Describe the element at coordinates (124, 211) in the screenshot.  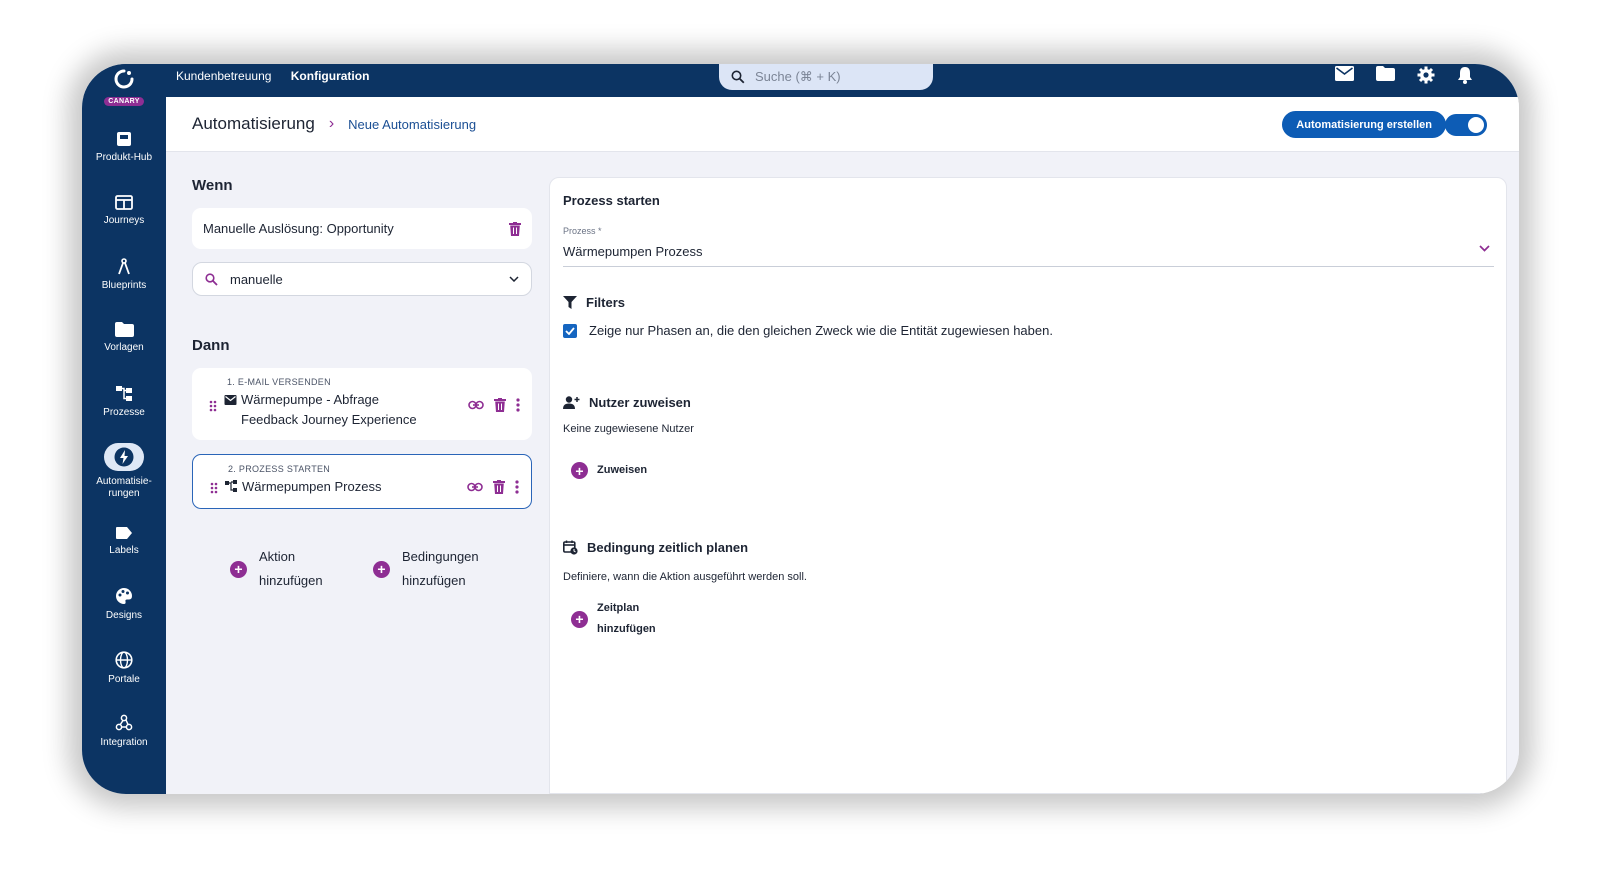
I see `sidebar-item-journeys: Journeys` at that location.